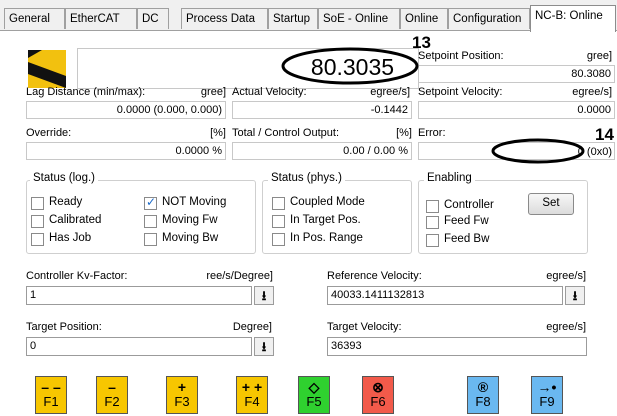 This screenshot has width=617, height=416. I want to click on total-output-unit: [%], so click(404, 133).